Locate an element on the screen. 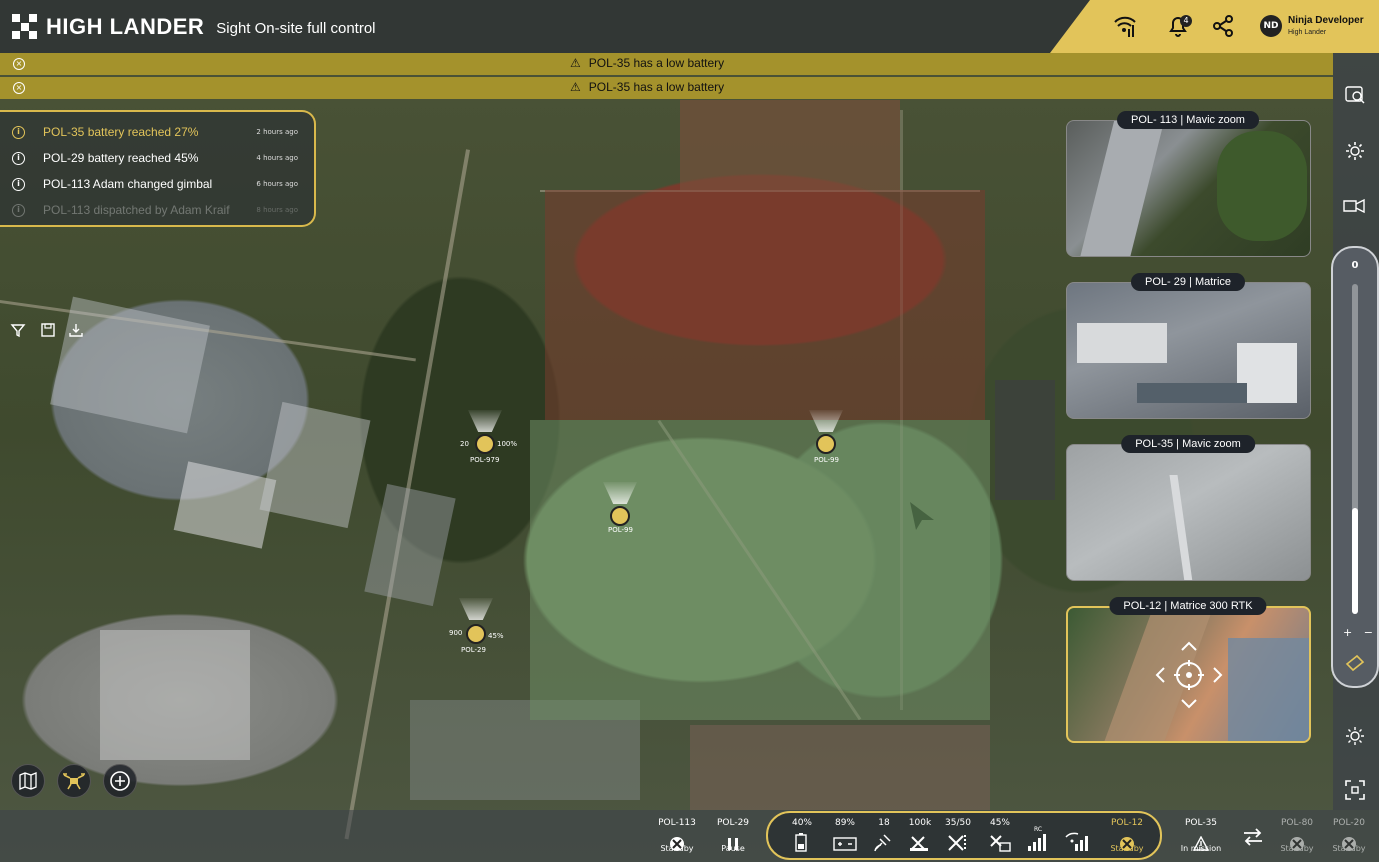 This screenshot has width=1379, height=862. camera-icon is located at coordinates (1354, 206).